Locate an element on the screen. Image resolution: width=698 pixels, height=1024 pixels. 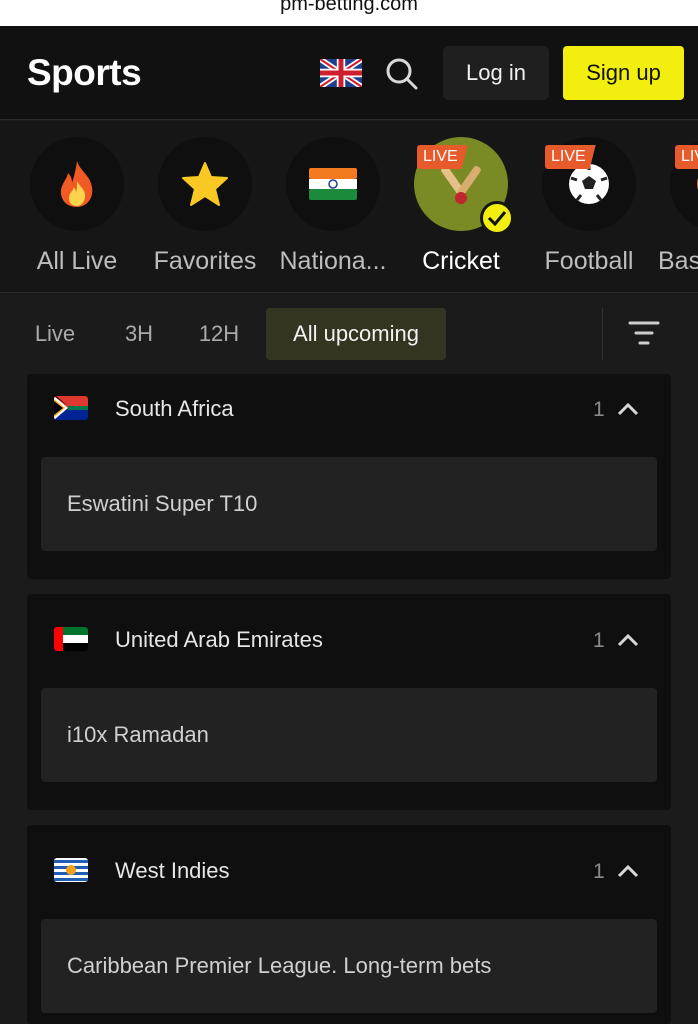
url-text: pm-betting.com is located at coordinates (349, 7).